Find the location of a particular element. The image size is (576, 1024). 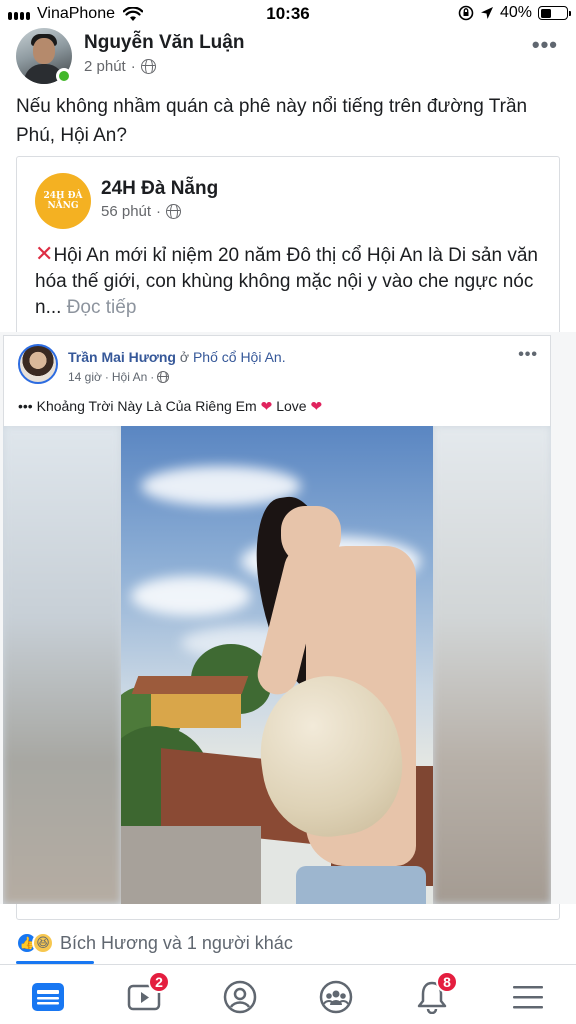

status-bar: VinaPhone 10:36 40% is located at coordinates (288, 14).